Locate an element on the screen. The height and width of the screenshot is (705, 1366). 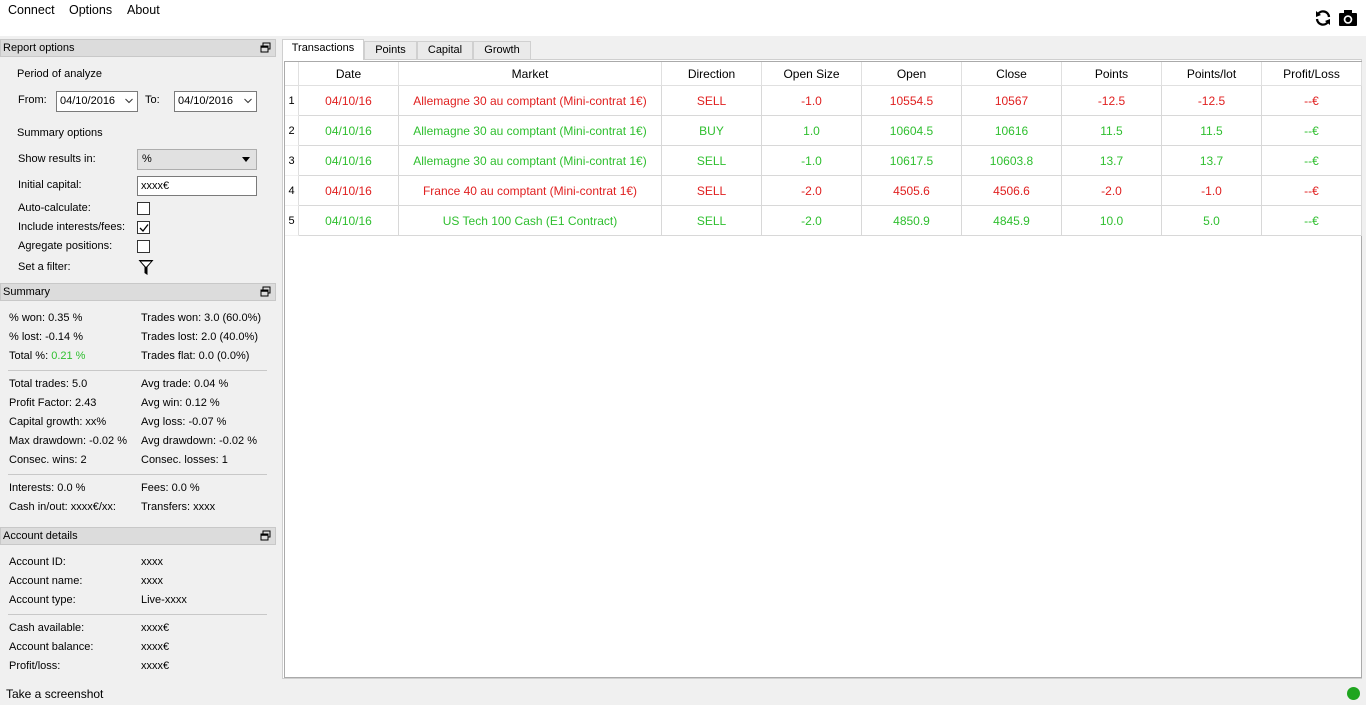
account-type-label: Account type: is located at coordinates (42, 600).